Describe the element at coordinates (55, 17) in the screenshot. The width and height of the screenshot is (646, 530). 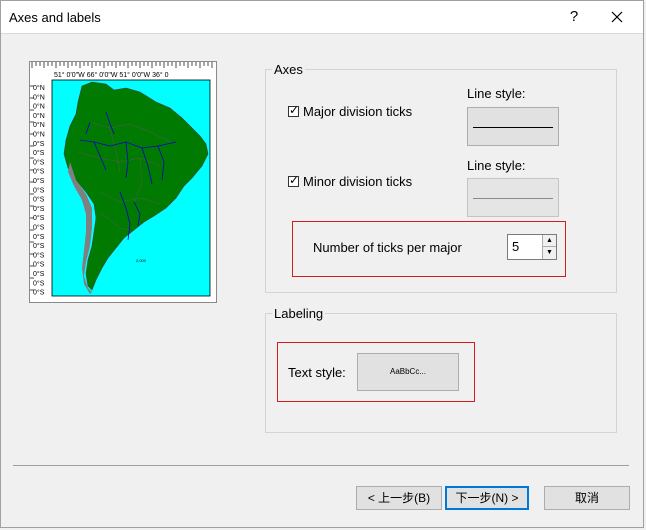
I see `window-title: Axes and labels` at that location.